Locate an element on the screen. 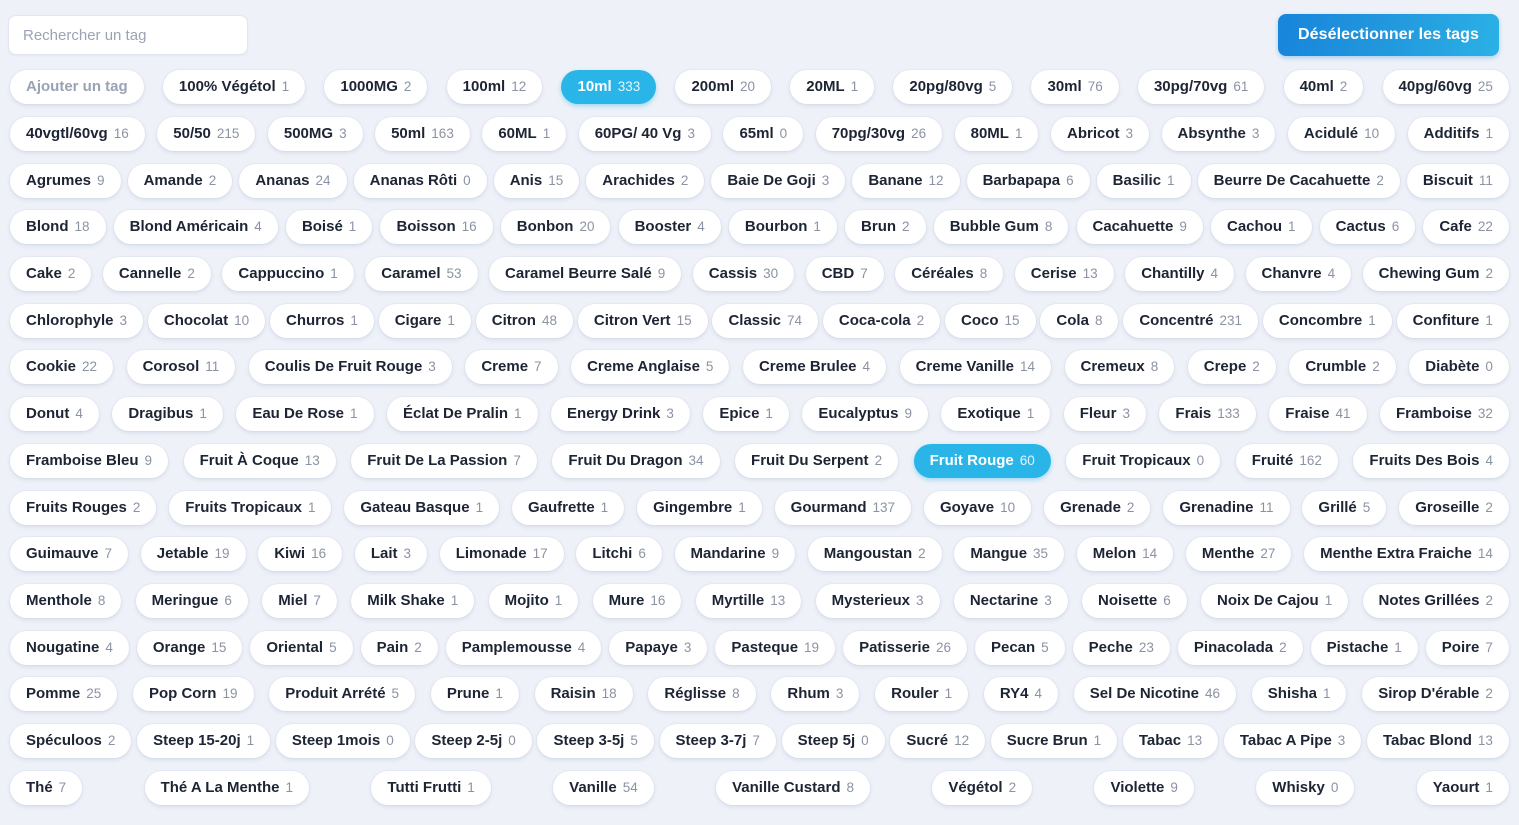 The image size is (1519, 825). tag-pill: Beurre De Cacahuette 2 is located at coordinates (1298, 180).